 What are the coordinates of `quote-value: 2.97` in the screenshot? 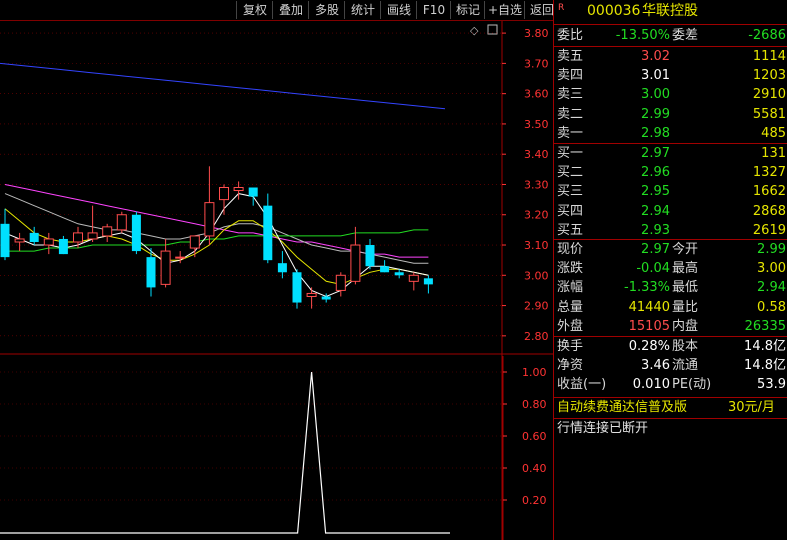 It's located at (655, 249).